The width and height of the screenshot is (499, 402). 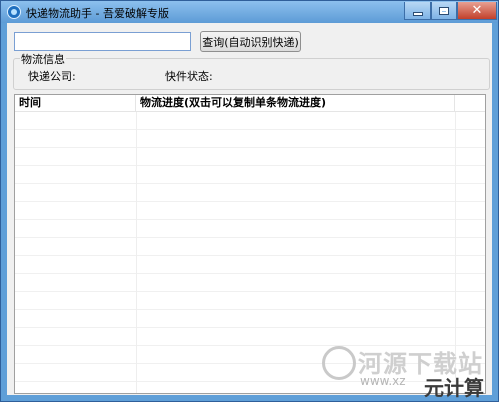 I want to click on title-bar: 快递物流助手 - 吾爱破解专版 ✕, so click(x=249, y=12).